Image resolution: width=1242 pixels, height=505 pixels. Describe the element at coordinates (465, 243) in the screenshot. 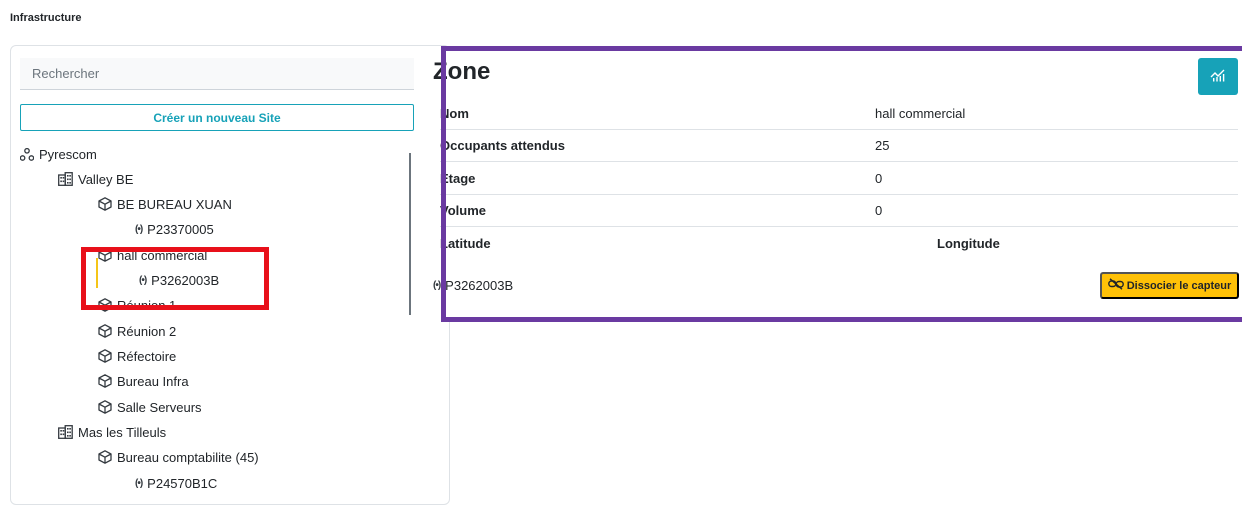

I see `latitude-label: Latitude` at that location.